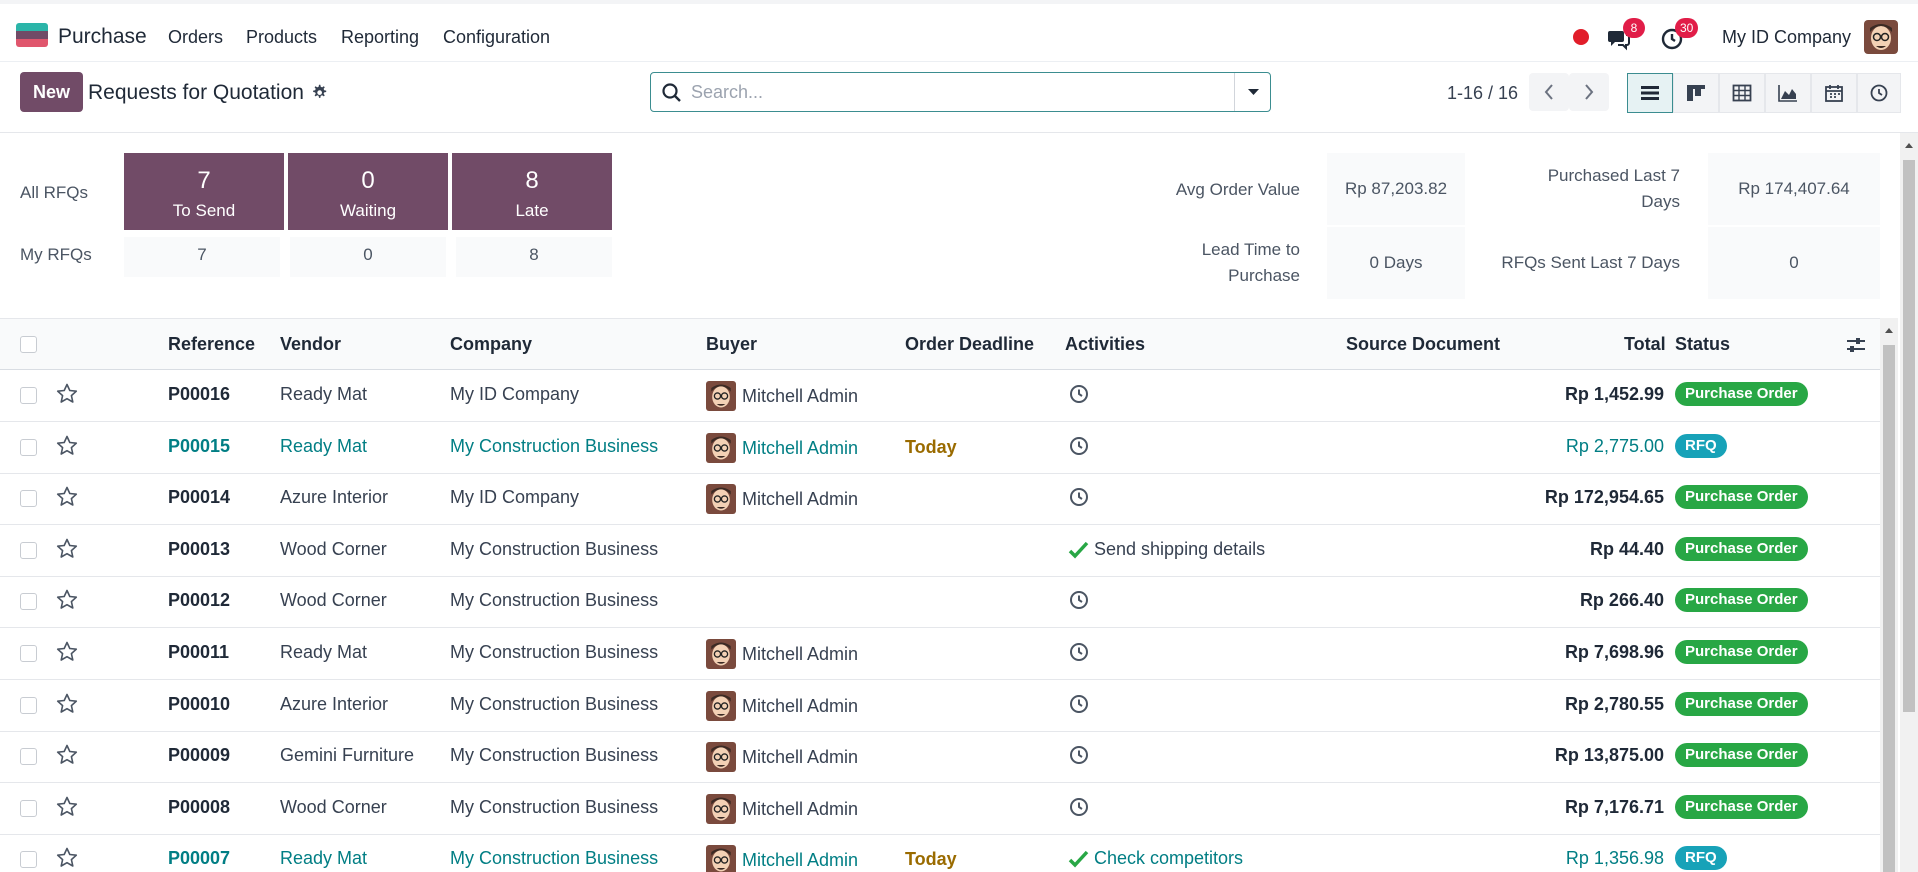 This screenshot has height=872, width=1918. I want to click on to-send-box: 7 To Send, so click(204, 191).